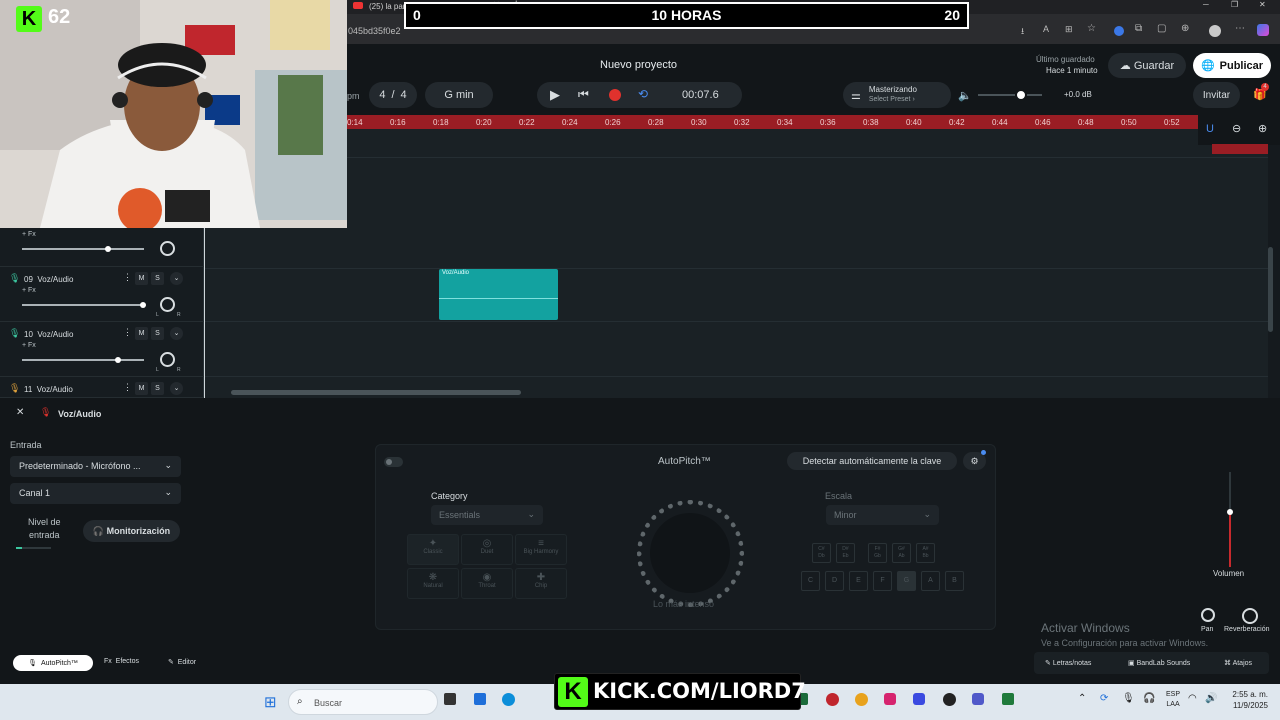 This screenshot has width=1280, height=720. Describe the element at coordinates (1250, 616) in the screenshot. I see `reverb-knob` at that location.